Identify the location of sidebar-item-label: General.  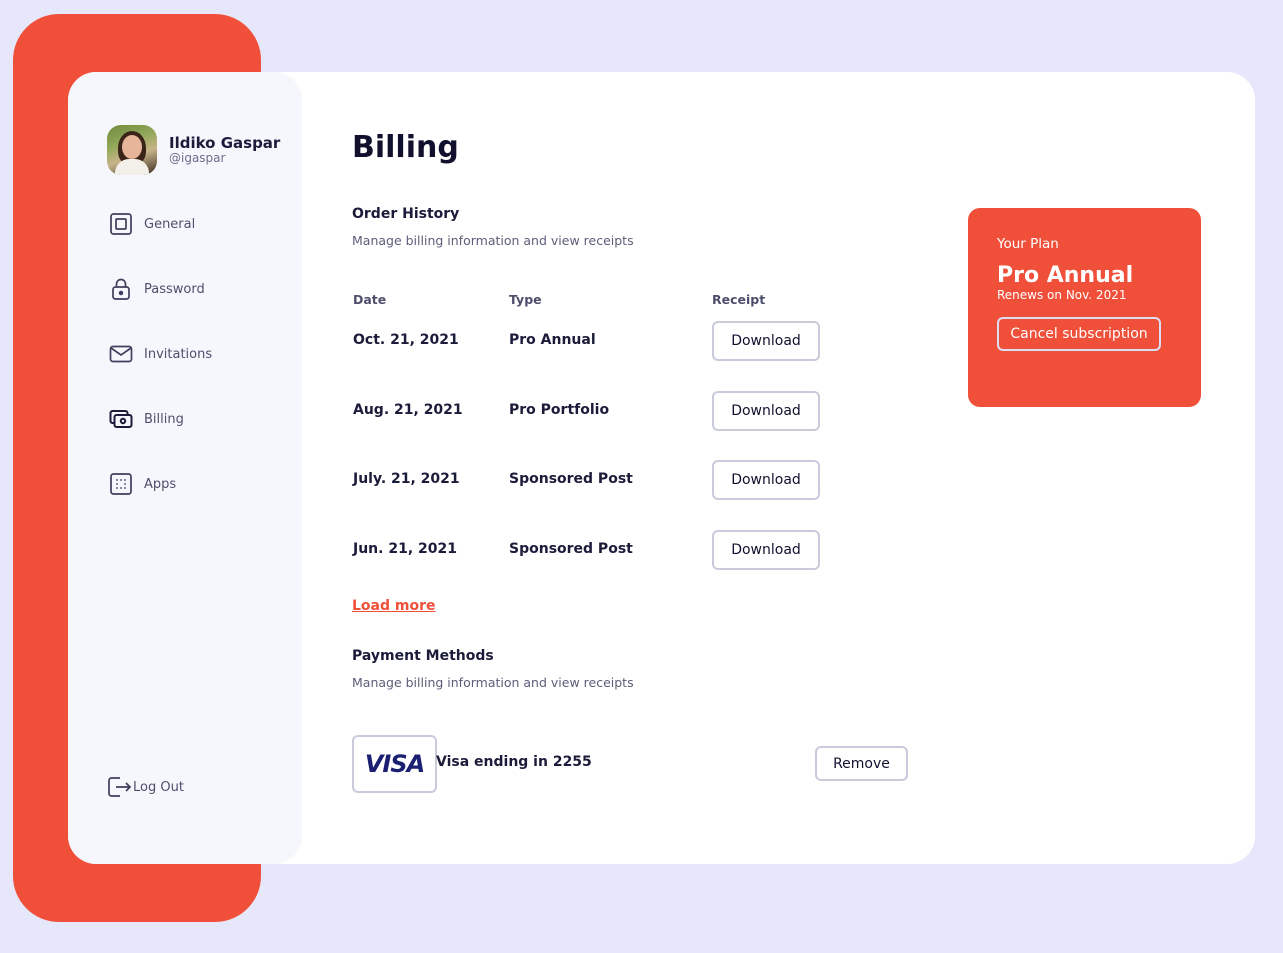
(170, 224).